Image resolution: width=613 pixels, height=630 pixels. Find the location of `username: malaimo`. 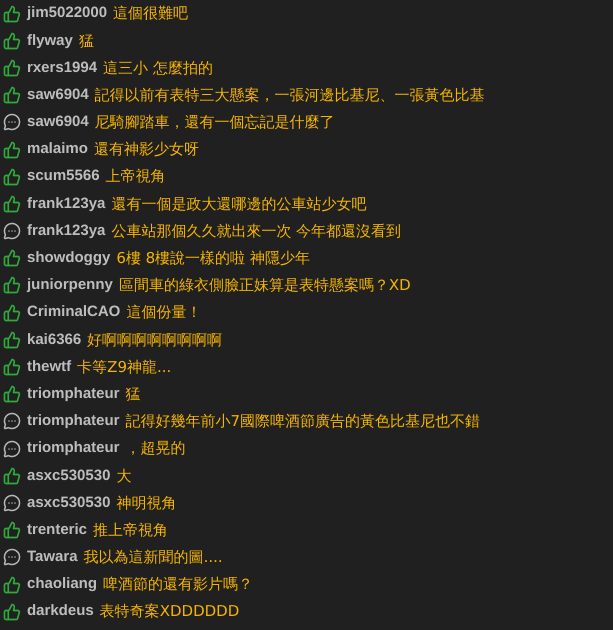

username: malaimo is located at coordinates (57, 149).